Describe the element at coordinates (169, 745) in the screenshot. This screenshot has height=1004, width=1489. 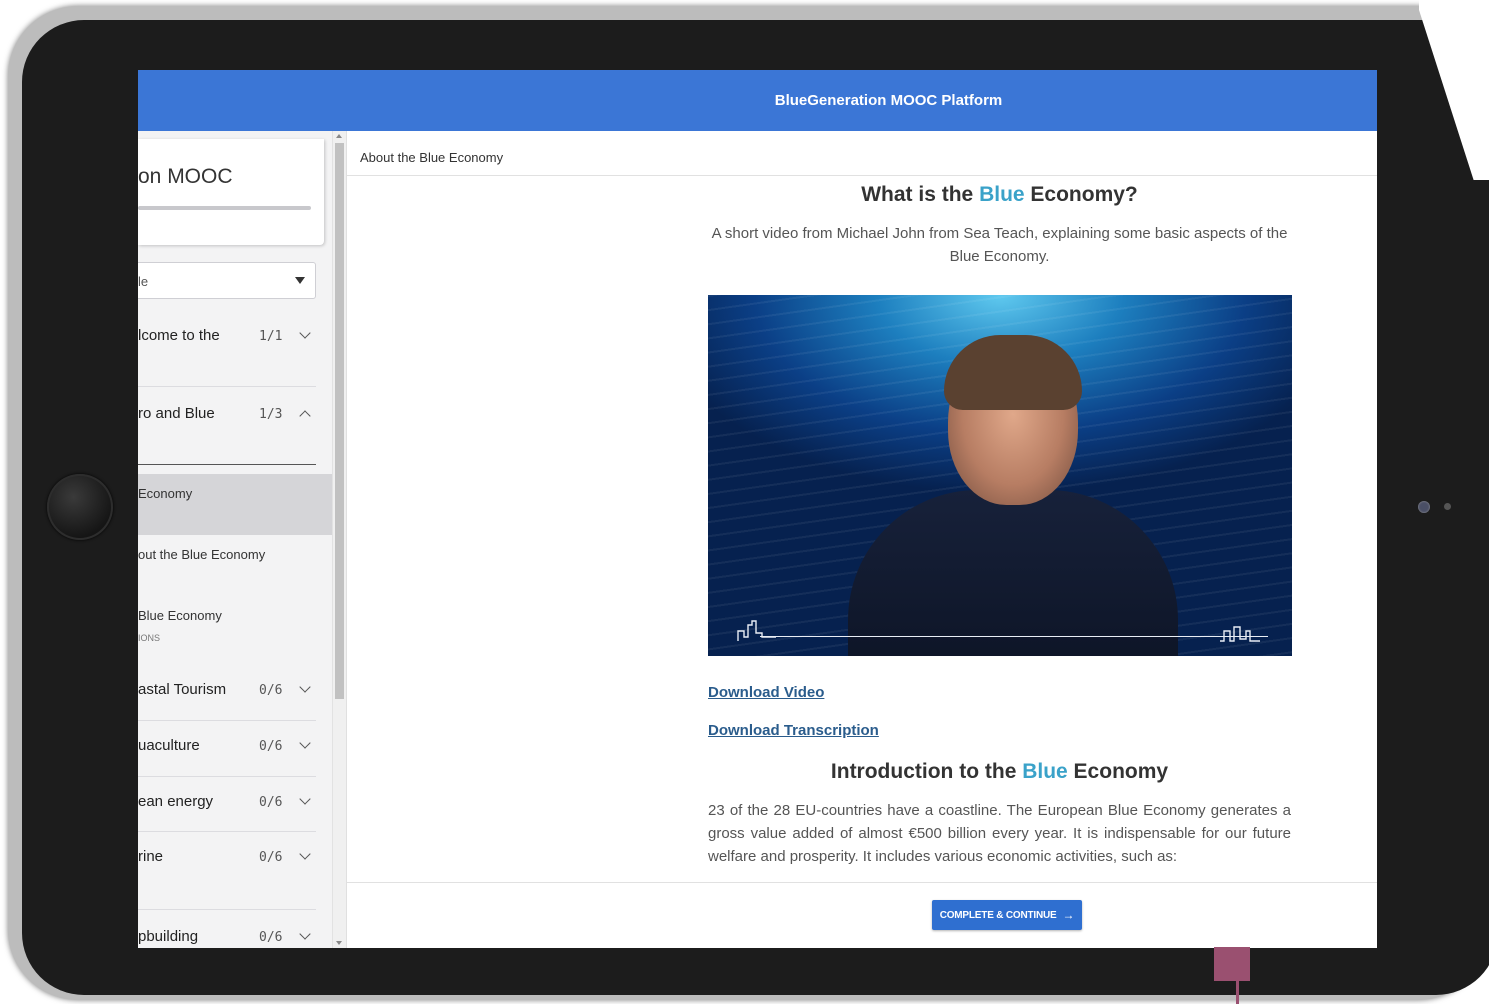
I see `section-label: uaculture` at that location.